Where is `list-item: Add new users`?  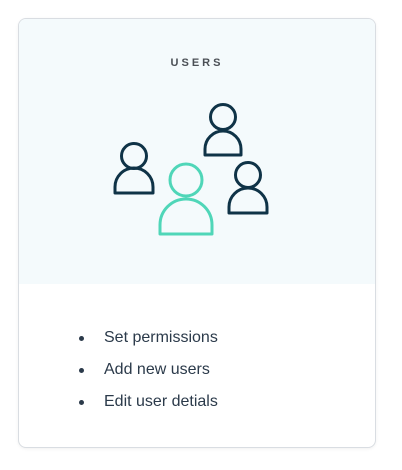
list-item: Add new users is located at coordinates (148, 375).